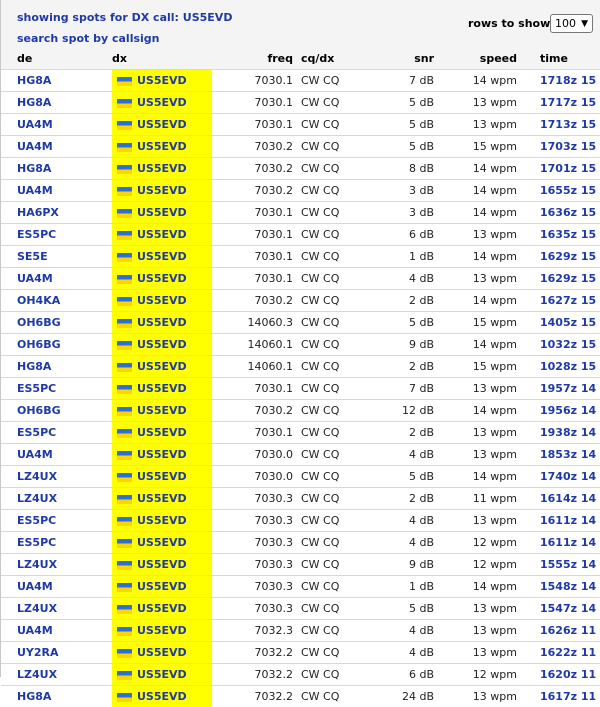  Describe the element at coordinates (570, 476) in the screenshot. I see `time-link: 1740z 14 Oct` at that location.